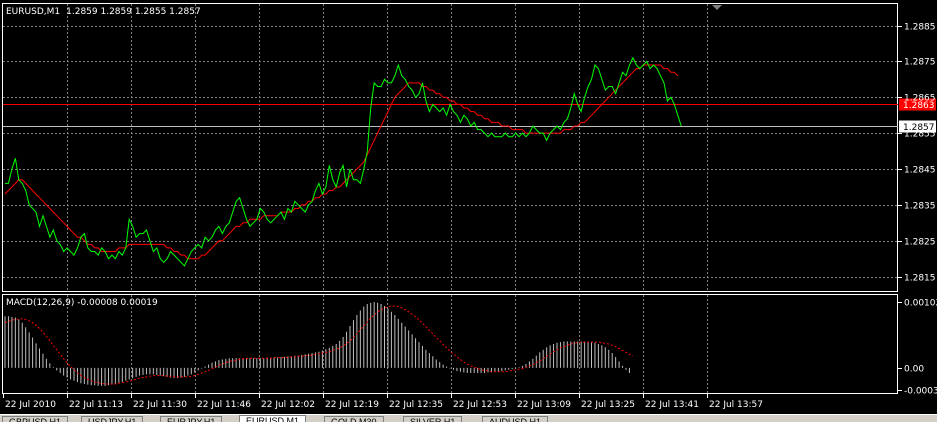 The height and width of the screenshot is (422, 937). Describe the element at coordinates (736, 405) in the screenshot. I see `x-tick-label: 22 Jul 13:57` at that location.